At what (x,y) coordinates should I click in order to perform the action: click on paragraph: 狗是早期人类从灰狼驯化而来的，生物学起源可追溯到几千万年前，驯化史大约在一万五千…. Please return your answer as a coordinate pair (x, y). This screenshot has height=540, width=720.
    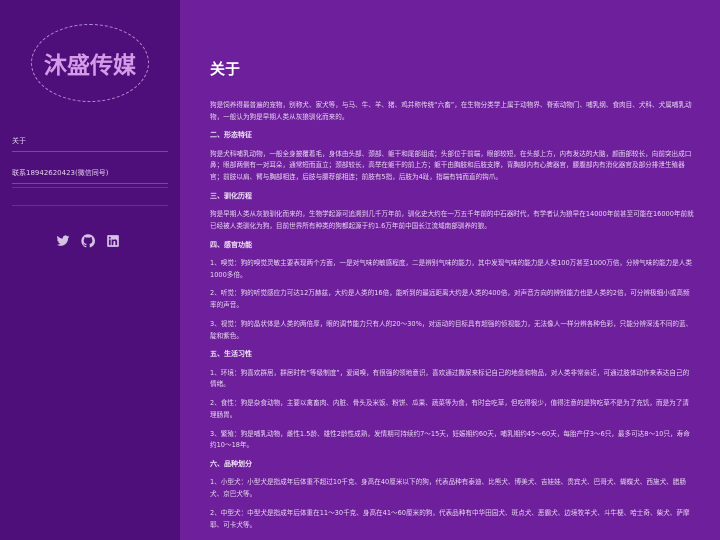
    Looking at the image, I should click on (452, 220).